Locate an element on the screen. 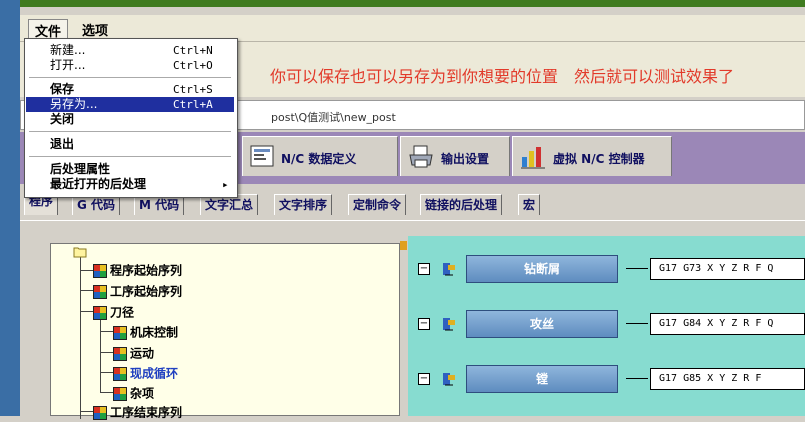 The height and width of the screenshot is (422, 805). cycle-code-drill-break-chip: G17 G73 X Y Z R F Q is located at coordinates (727, 269).